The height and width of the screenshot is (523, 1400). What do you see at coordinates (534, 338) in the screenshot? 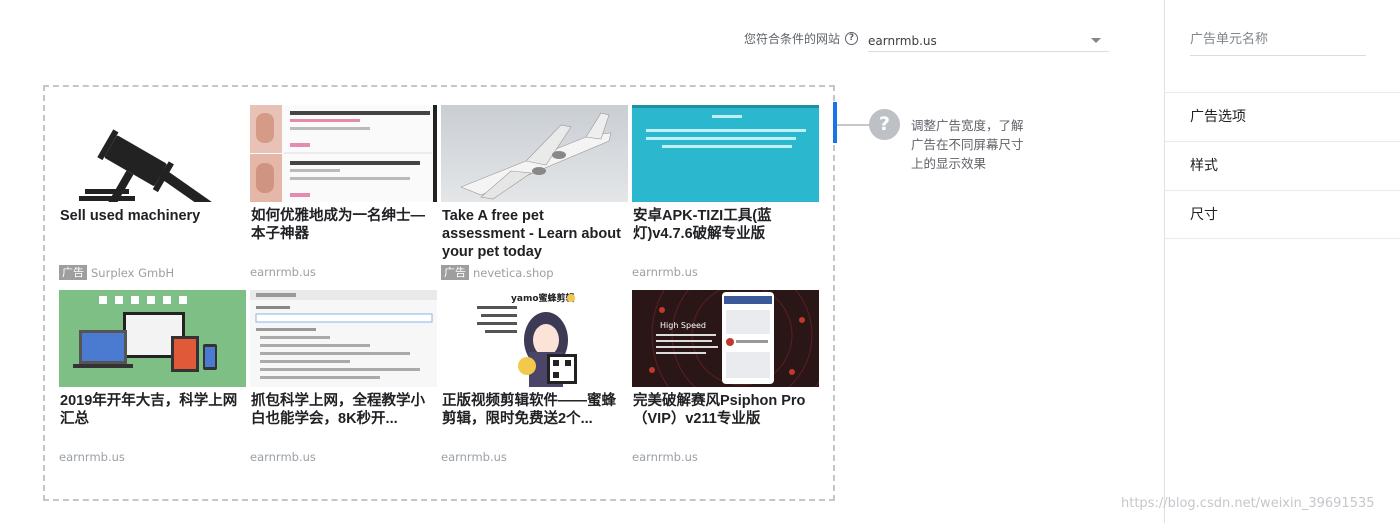
I see `anime-poster-image: yamo蜜蜂剪辑` at bounding box center [534, 338].